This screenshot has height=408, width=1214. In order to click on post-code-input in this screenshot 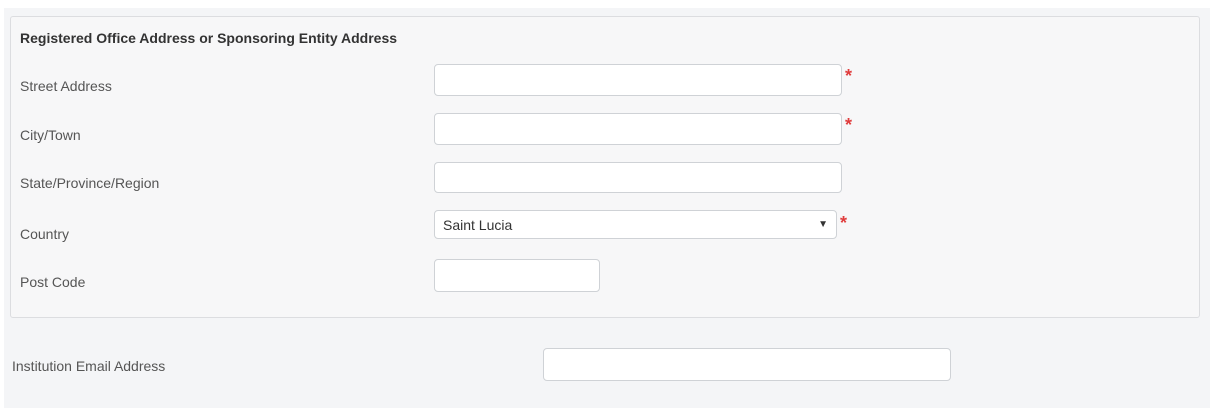, I will do `click(517, 275)`.